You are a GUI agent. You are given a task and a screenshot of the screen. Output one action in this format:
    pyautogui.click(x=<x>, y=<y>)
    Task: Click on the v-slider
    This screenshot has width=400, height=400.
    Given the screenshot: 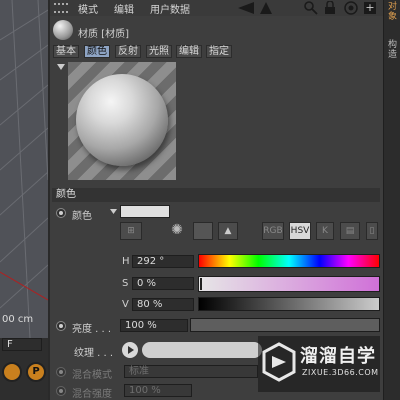 What is the action you would take?
    pyautogui.click(x=289, y=304)
    